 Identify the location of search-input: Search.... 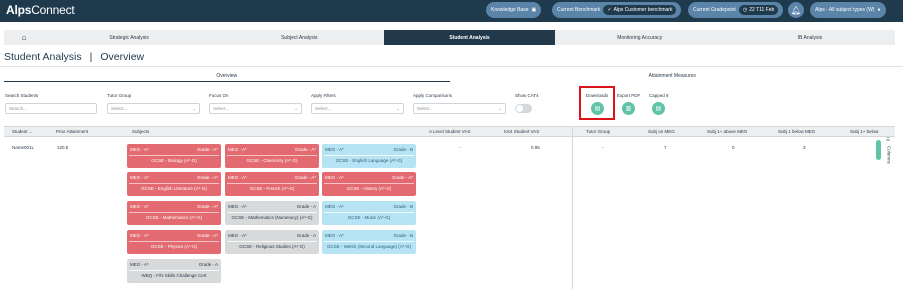
(51, 108).